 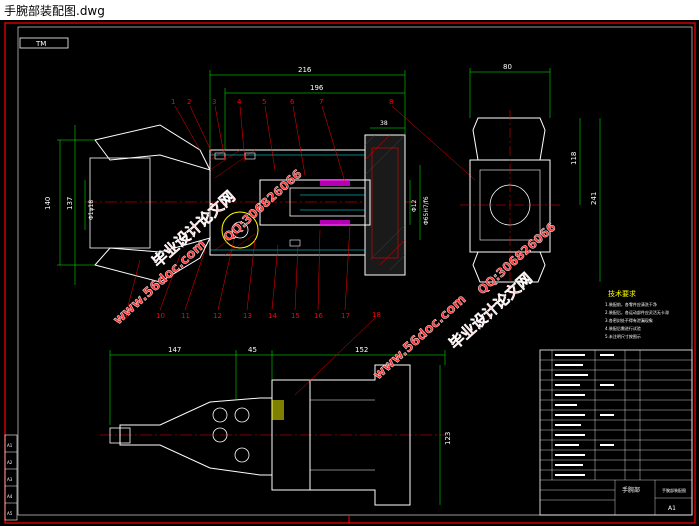 What do you see at coordinates (349, 10) in the screenshot?
I see `window-titlebar: 手腕部装配图.dwg` at bounding box center [349, 10].